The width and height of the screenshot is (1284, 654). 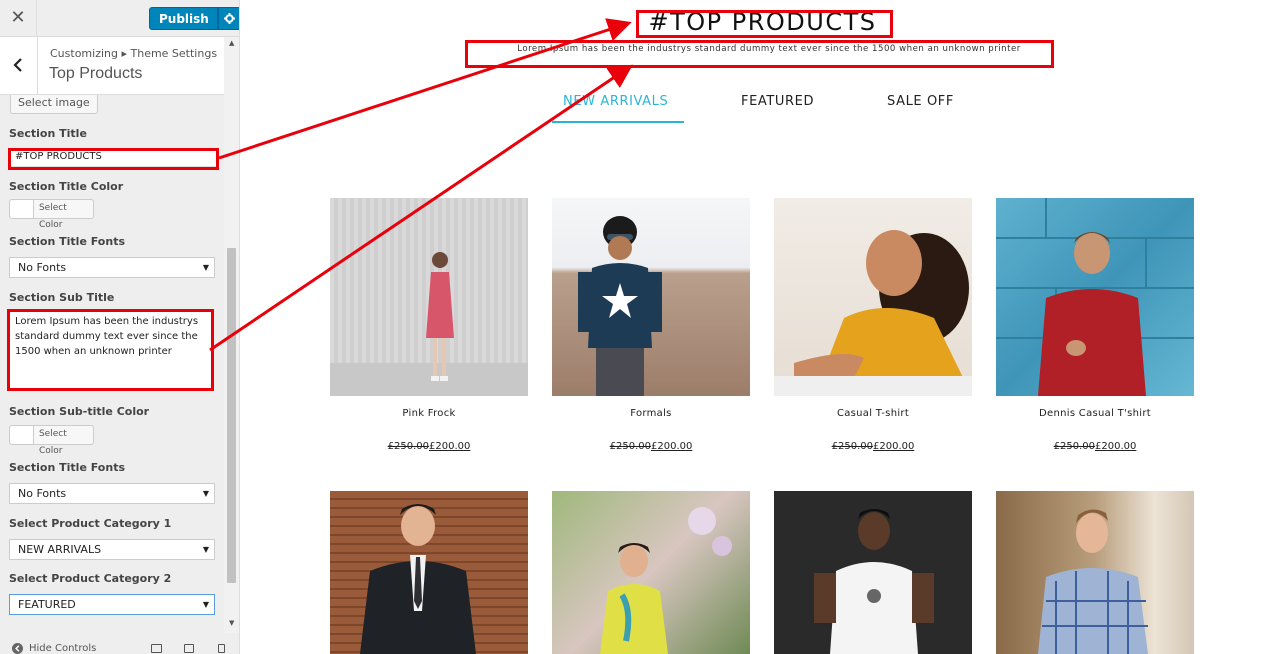 What do you see at coordinates (18, 18) in the screenshot?
I see `close-icon: ✕` at bounding box center [18, 18].